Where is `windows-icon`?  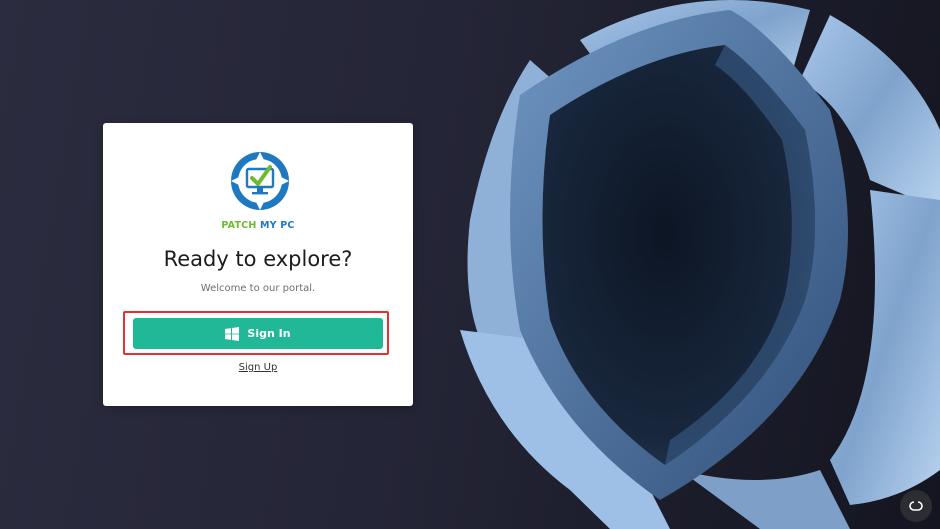 windows-icon is located at coordinates (232, 333).